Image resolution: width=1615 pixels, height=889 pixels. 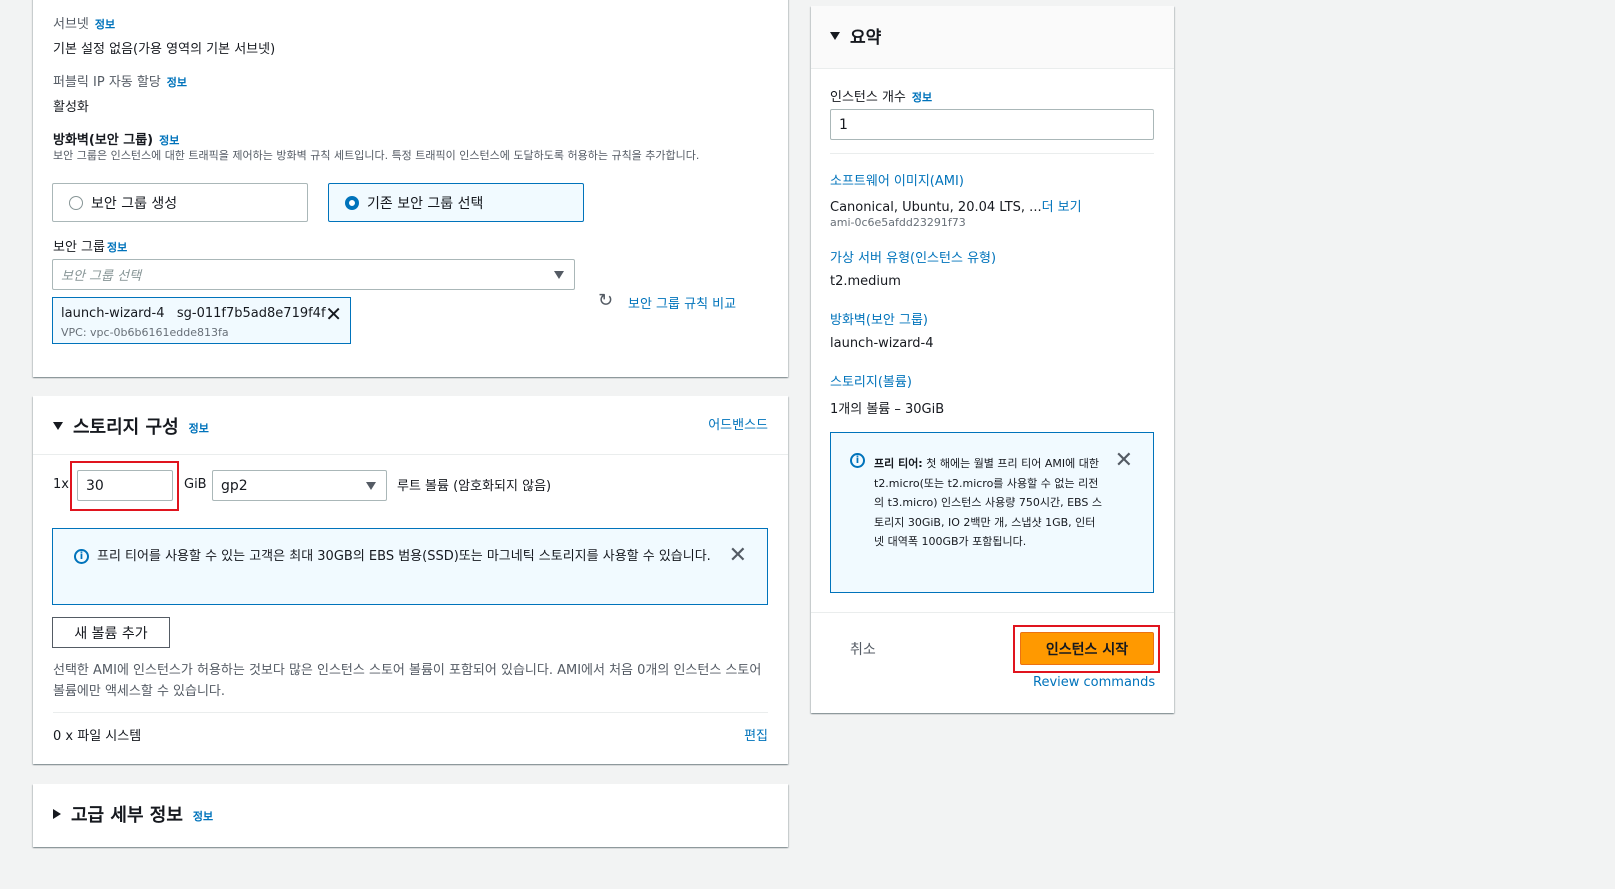 What do you see at coordinates (76, 202) in the screenshot?
I see `radio-unselected-icon` at bounding box center [76, 202].